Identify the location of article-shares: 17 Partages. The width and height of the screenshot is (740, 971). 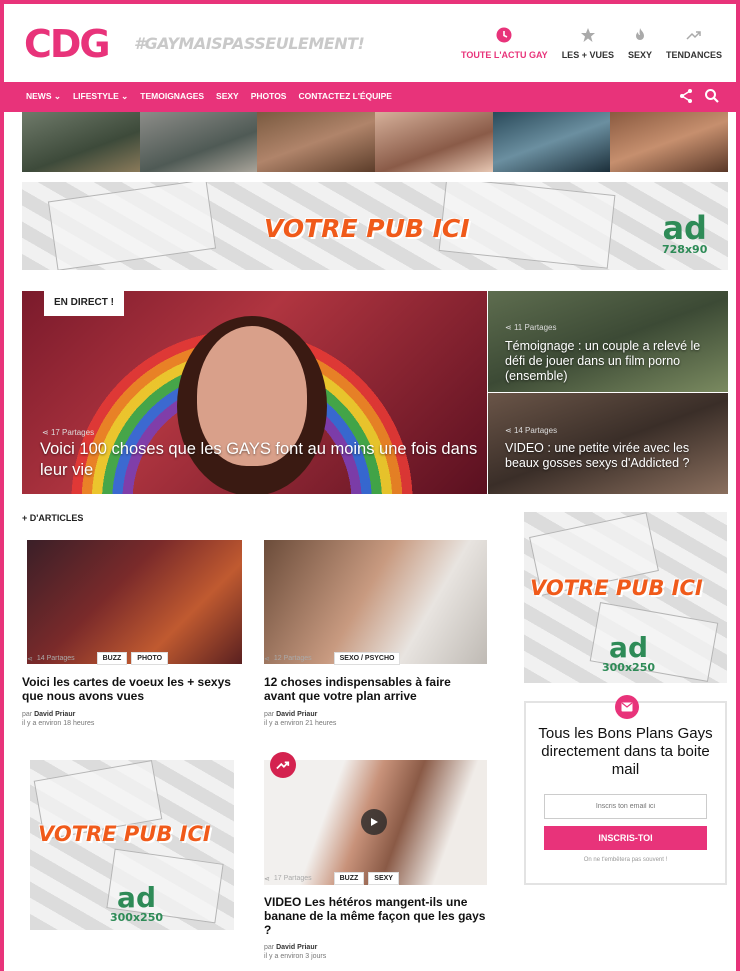
(292, 878).